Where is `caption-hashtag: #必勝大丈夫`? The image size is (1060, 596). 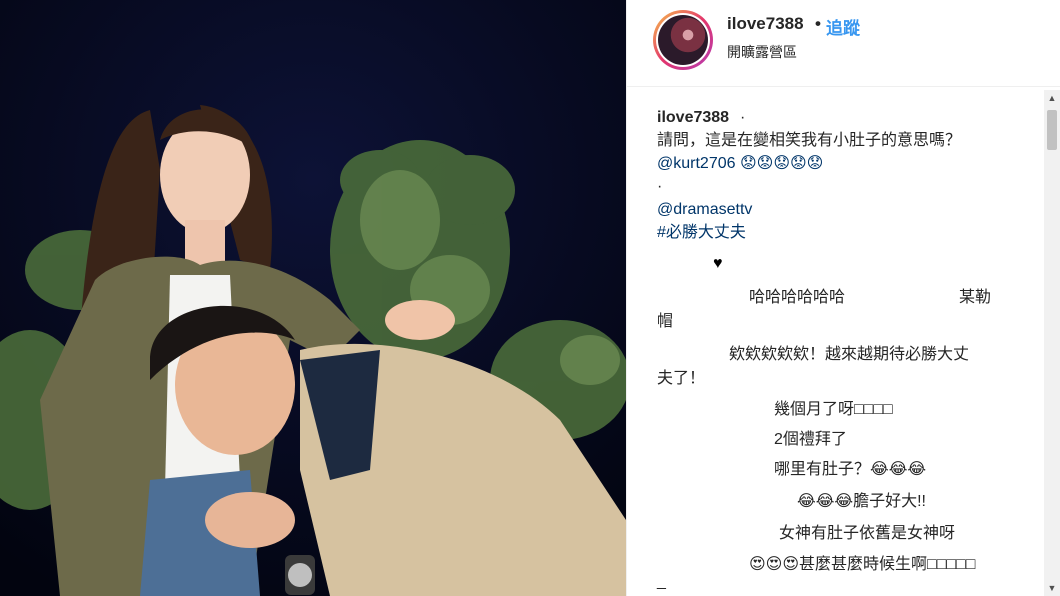 caption-hashtag: #必勝大丈夫 is located at coordinates (701, 232).